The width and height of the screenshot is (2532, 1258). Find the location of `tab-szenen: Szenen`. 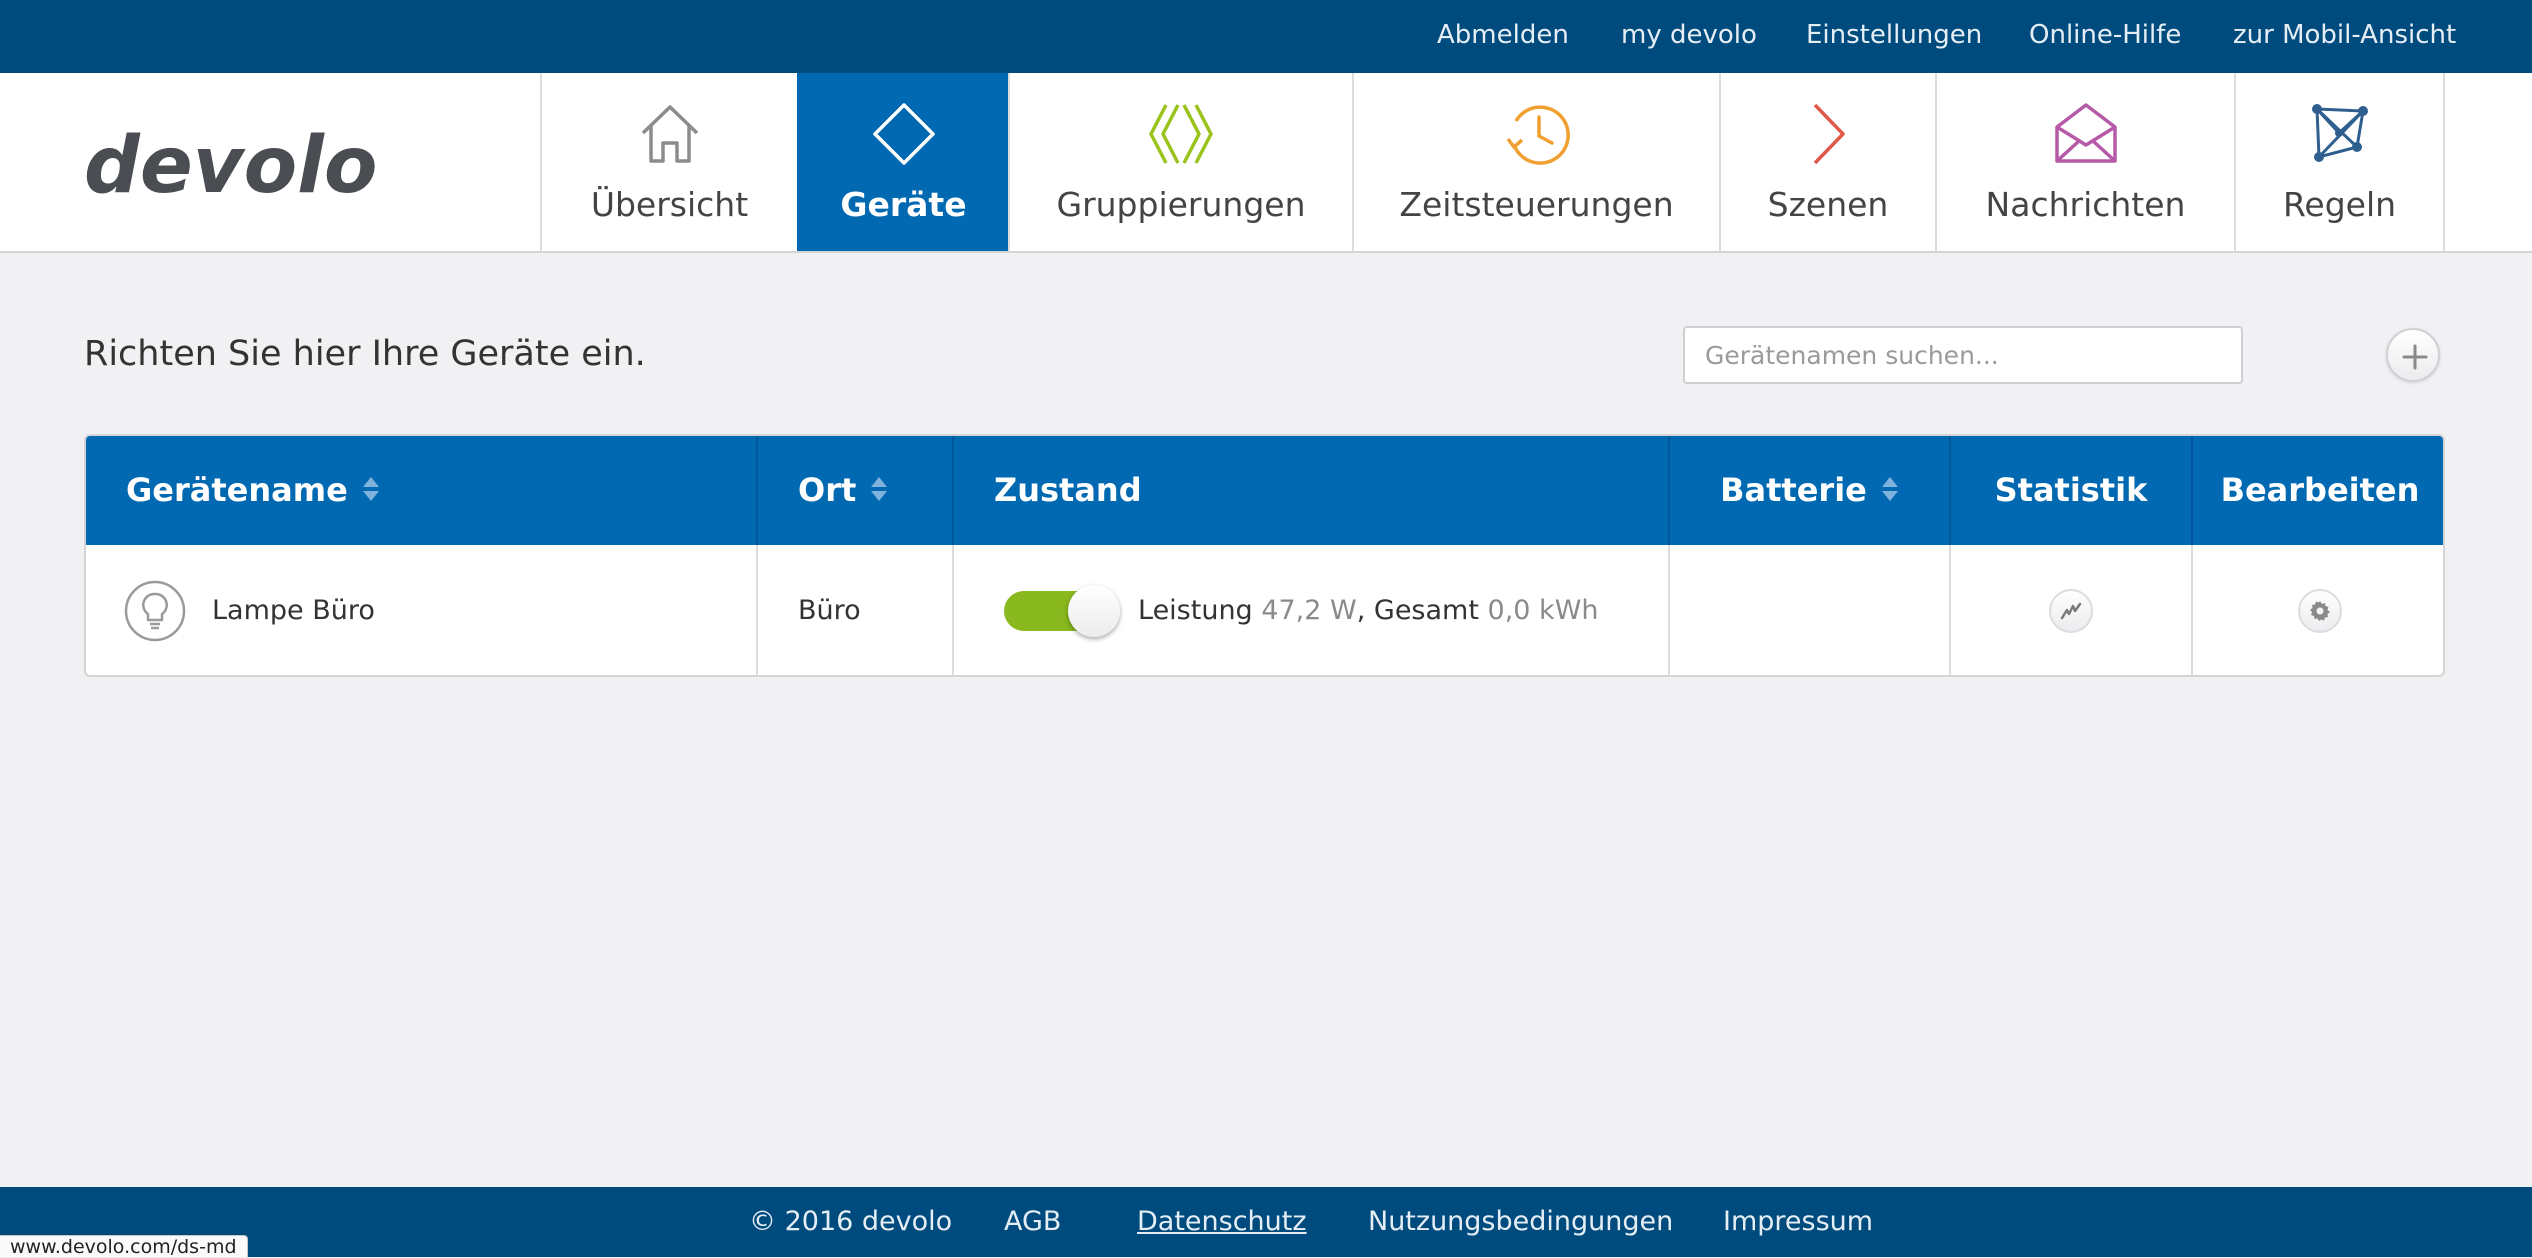

tab-szenen: Szenen is located at coordinates (1827, 162).